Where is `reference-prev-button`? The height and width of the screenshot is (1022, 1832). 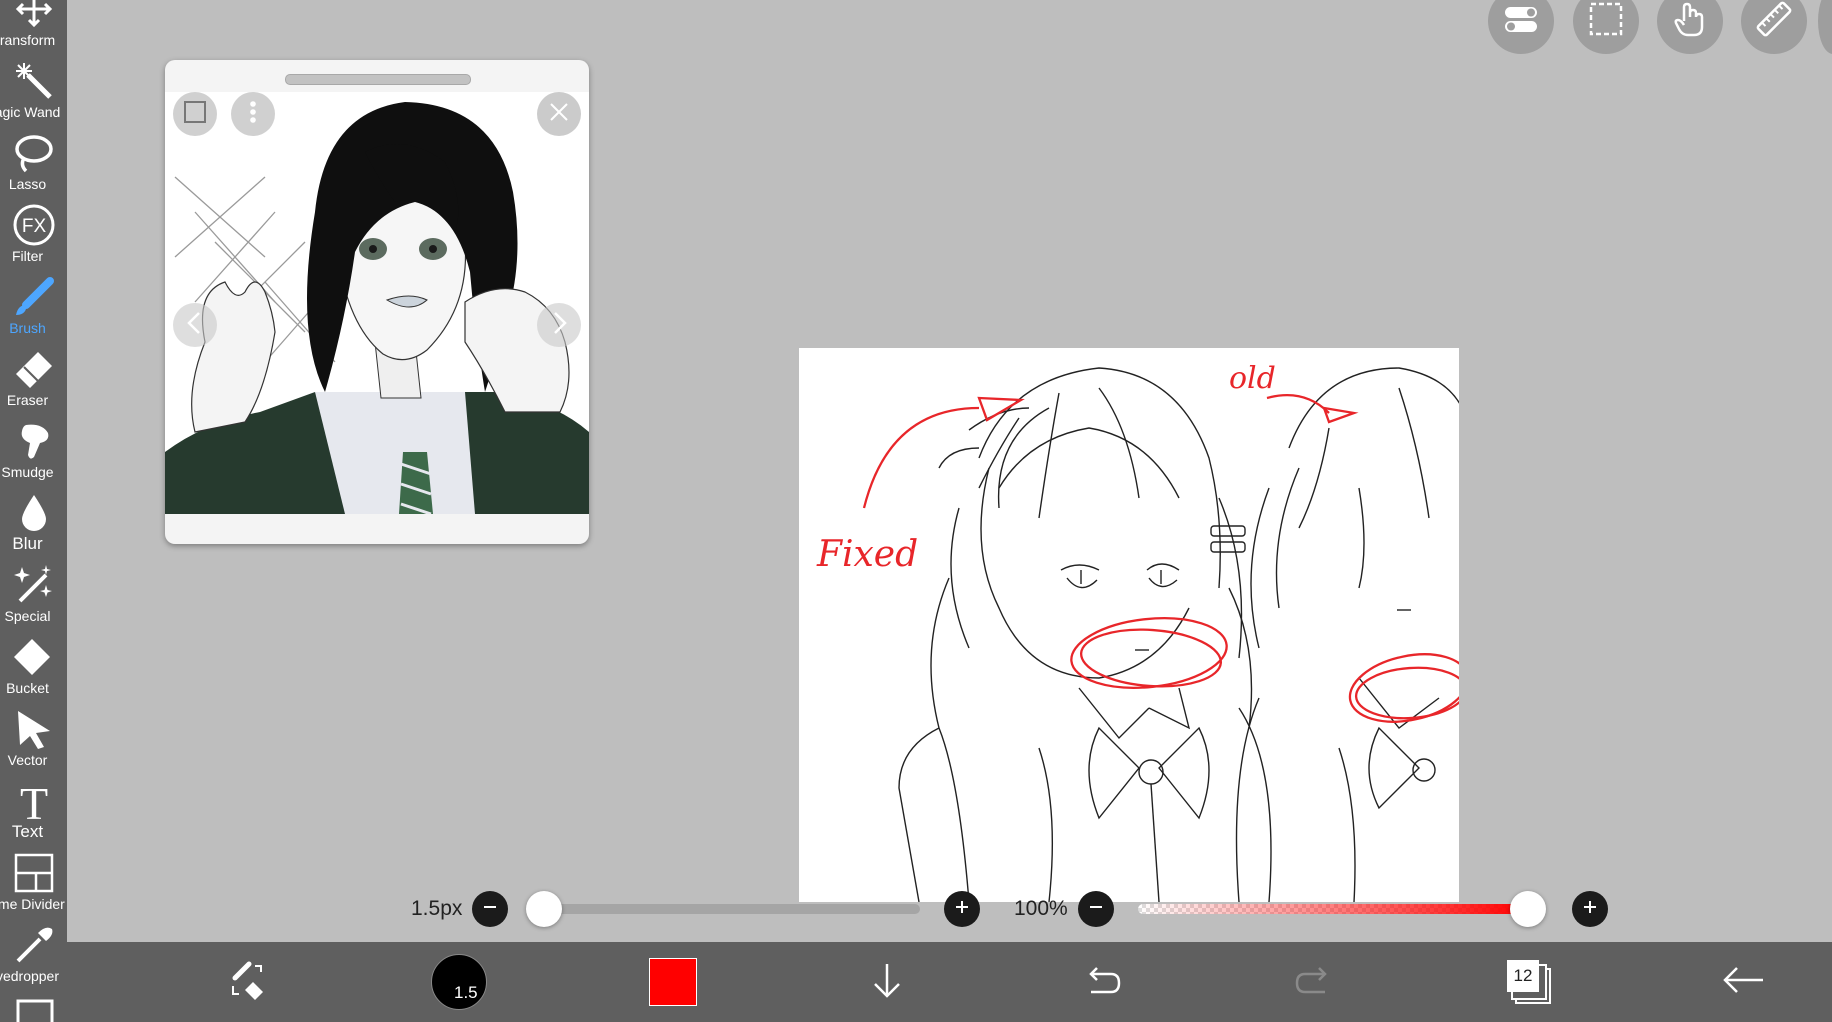
reference-prev-button is located at coordinates (195, 325).